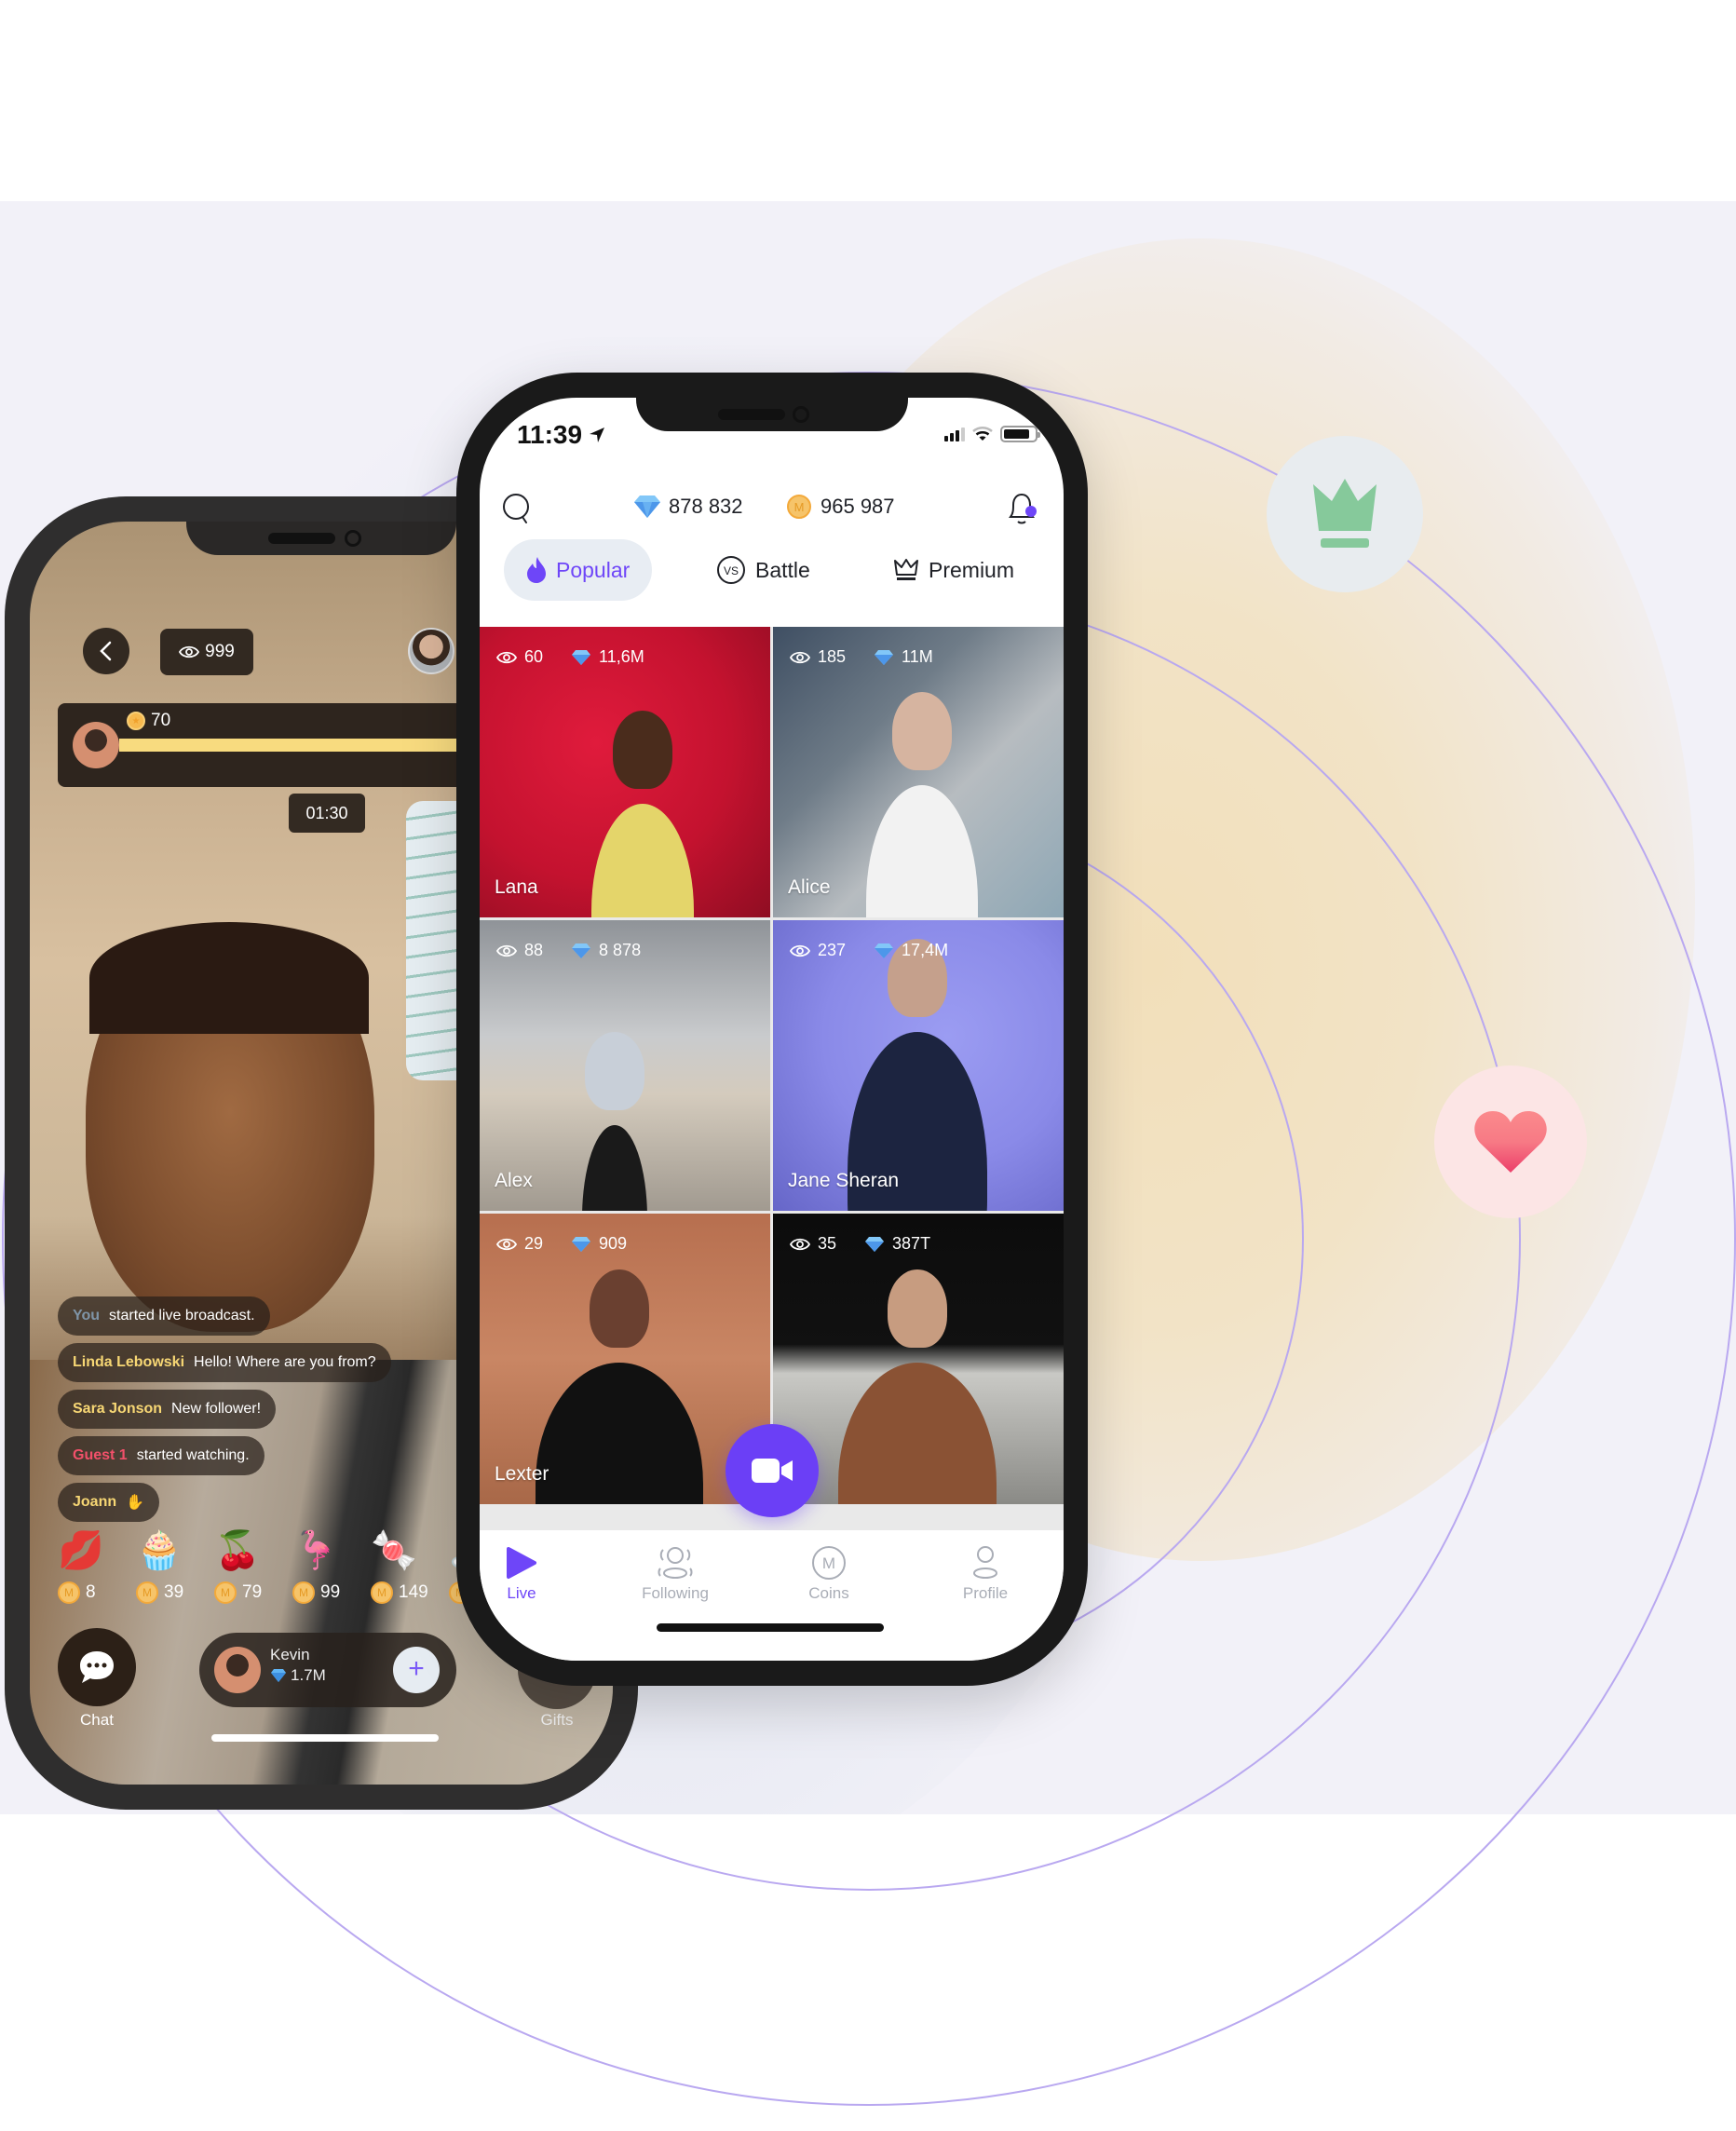  What do you see at coordinates (135, 1503) in the screenshot?
I see `chat-text: ✋` at bounding box center [135, 1503].